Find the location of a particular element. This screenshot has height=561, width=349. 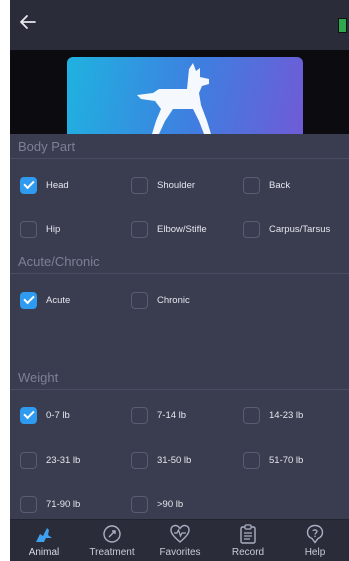

nav-animal: Animal is located at coordinates (44, 541).